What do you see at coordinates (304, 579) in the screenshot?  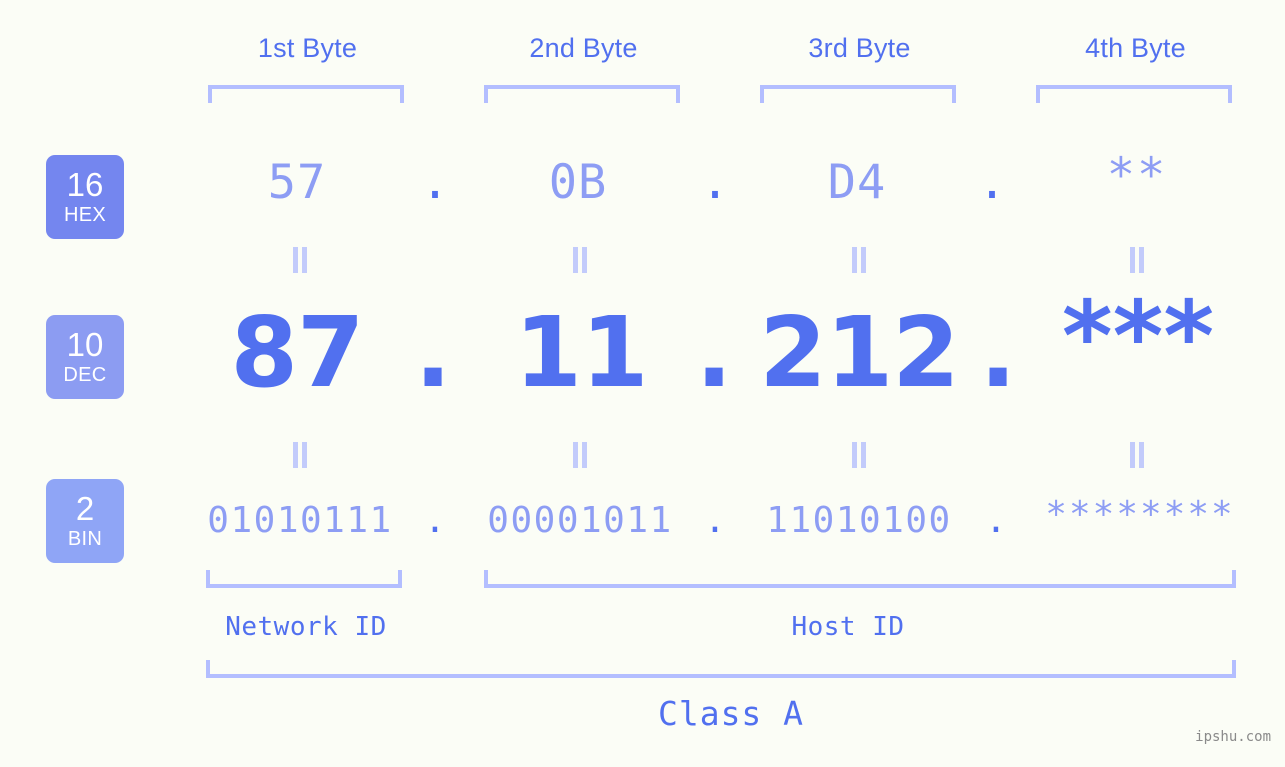 I see `network-id-bracket` at bounding box center [304, 579].